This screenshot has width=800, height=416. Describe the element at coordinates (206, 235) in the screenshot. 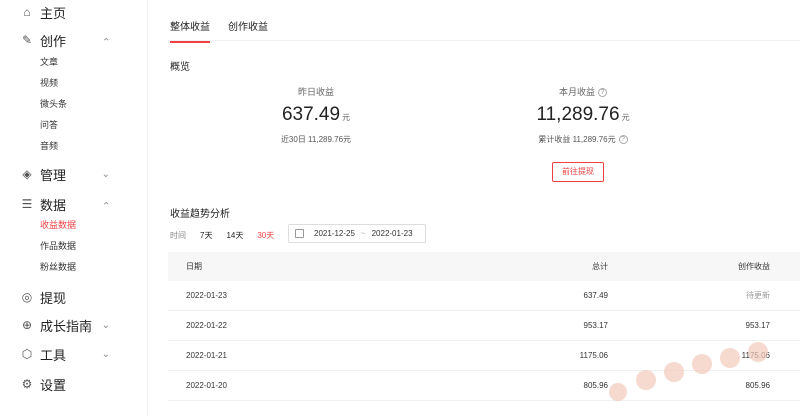

I see `range-7-days: 7天` at that location.